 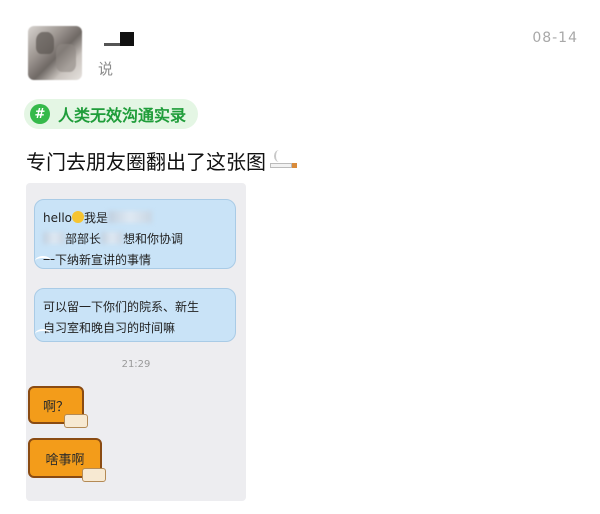 I want to click on sticker-text: 啥事啊, so click(x=65, y=460).